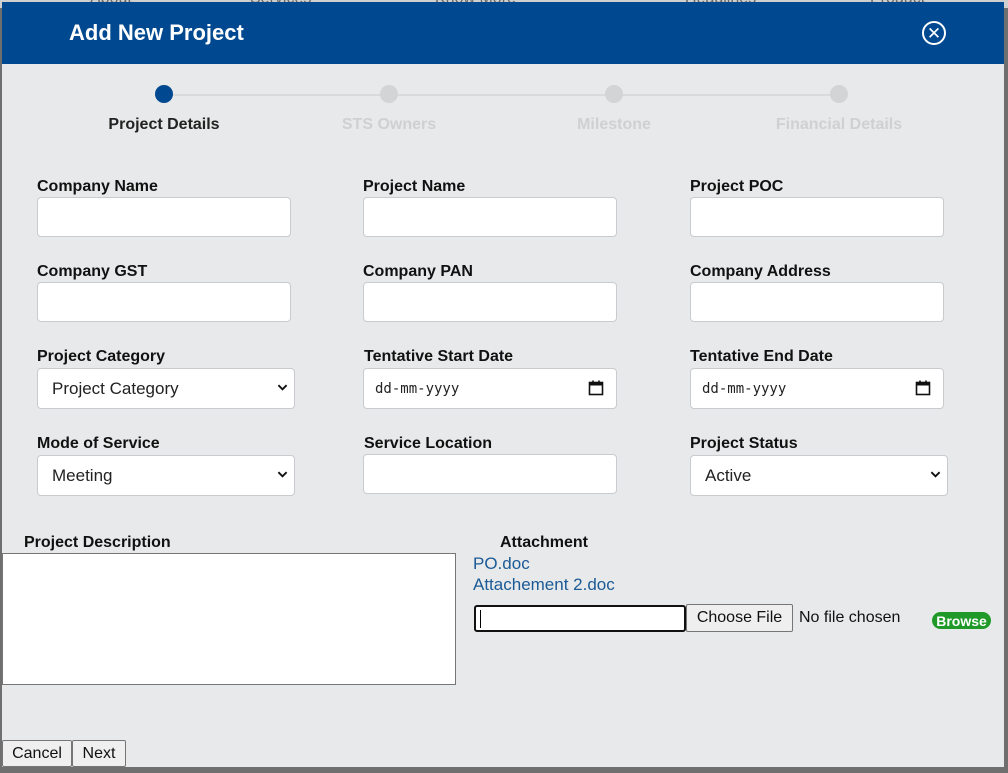 The image size is (1008, 773). What do you see at coordinates (418, 271) in the screenshot?
I see `company-pan-label: Company PAN` at bounding box center [418, 271].